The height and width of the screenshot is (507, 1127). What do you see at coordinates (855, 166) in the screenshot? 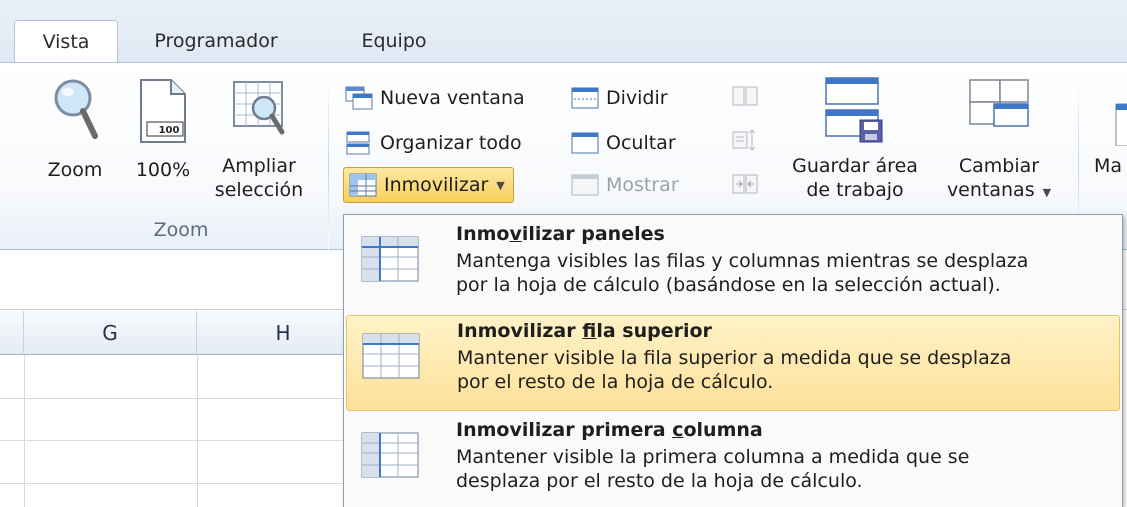
I see `save-workspace-label-1: Guardar área` at bounding box center [855, 166].